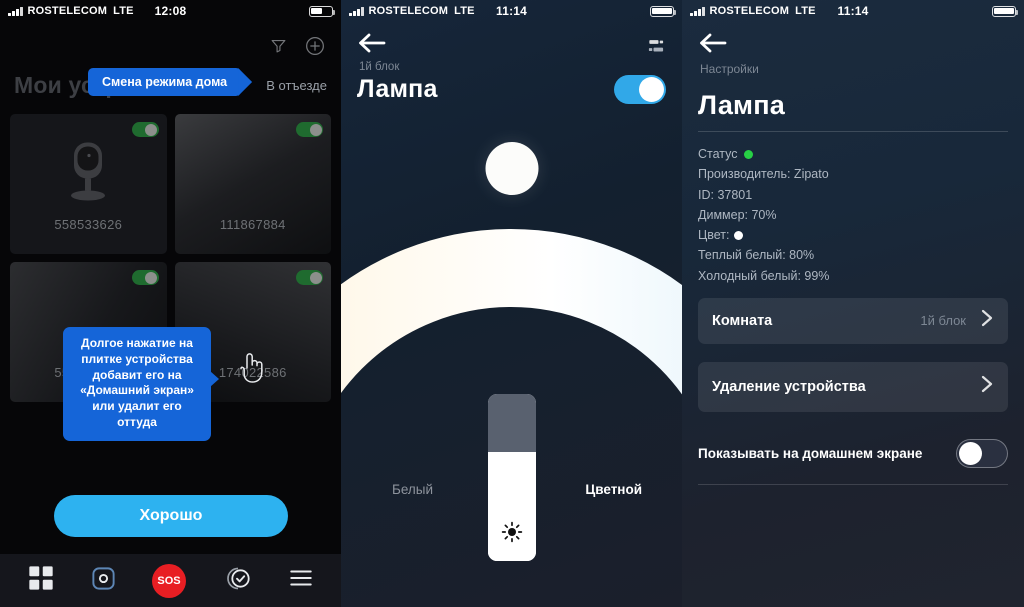  I want to click on device-tile: 558533626, so click(88, 184).